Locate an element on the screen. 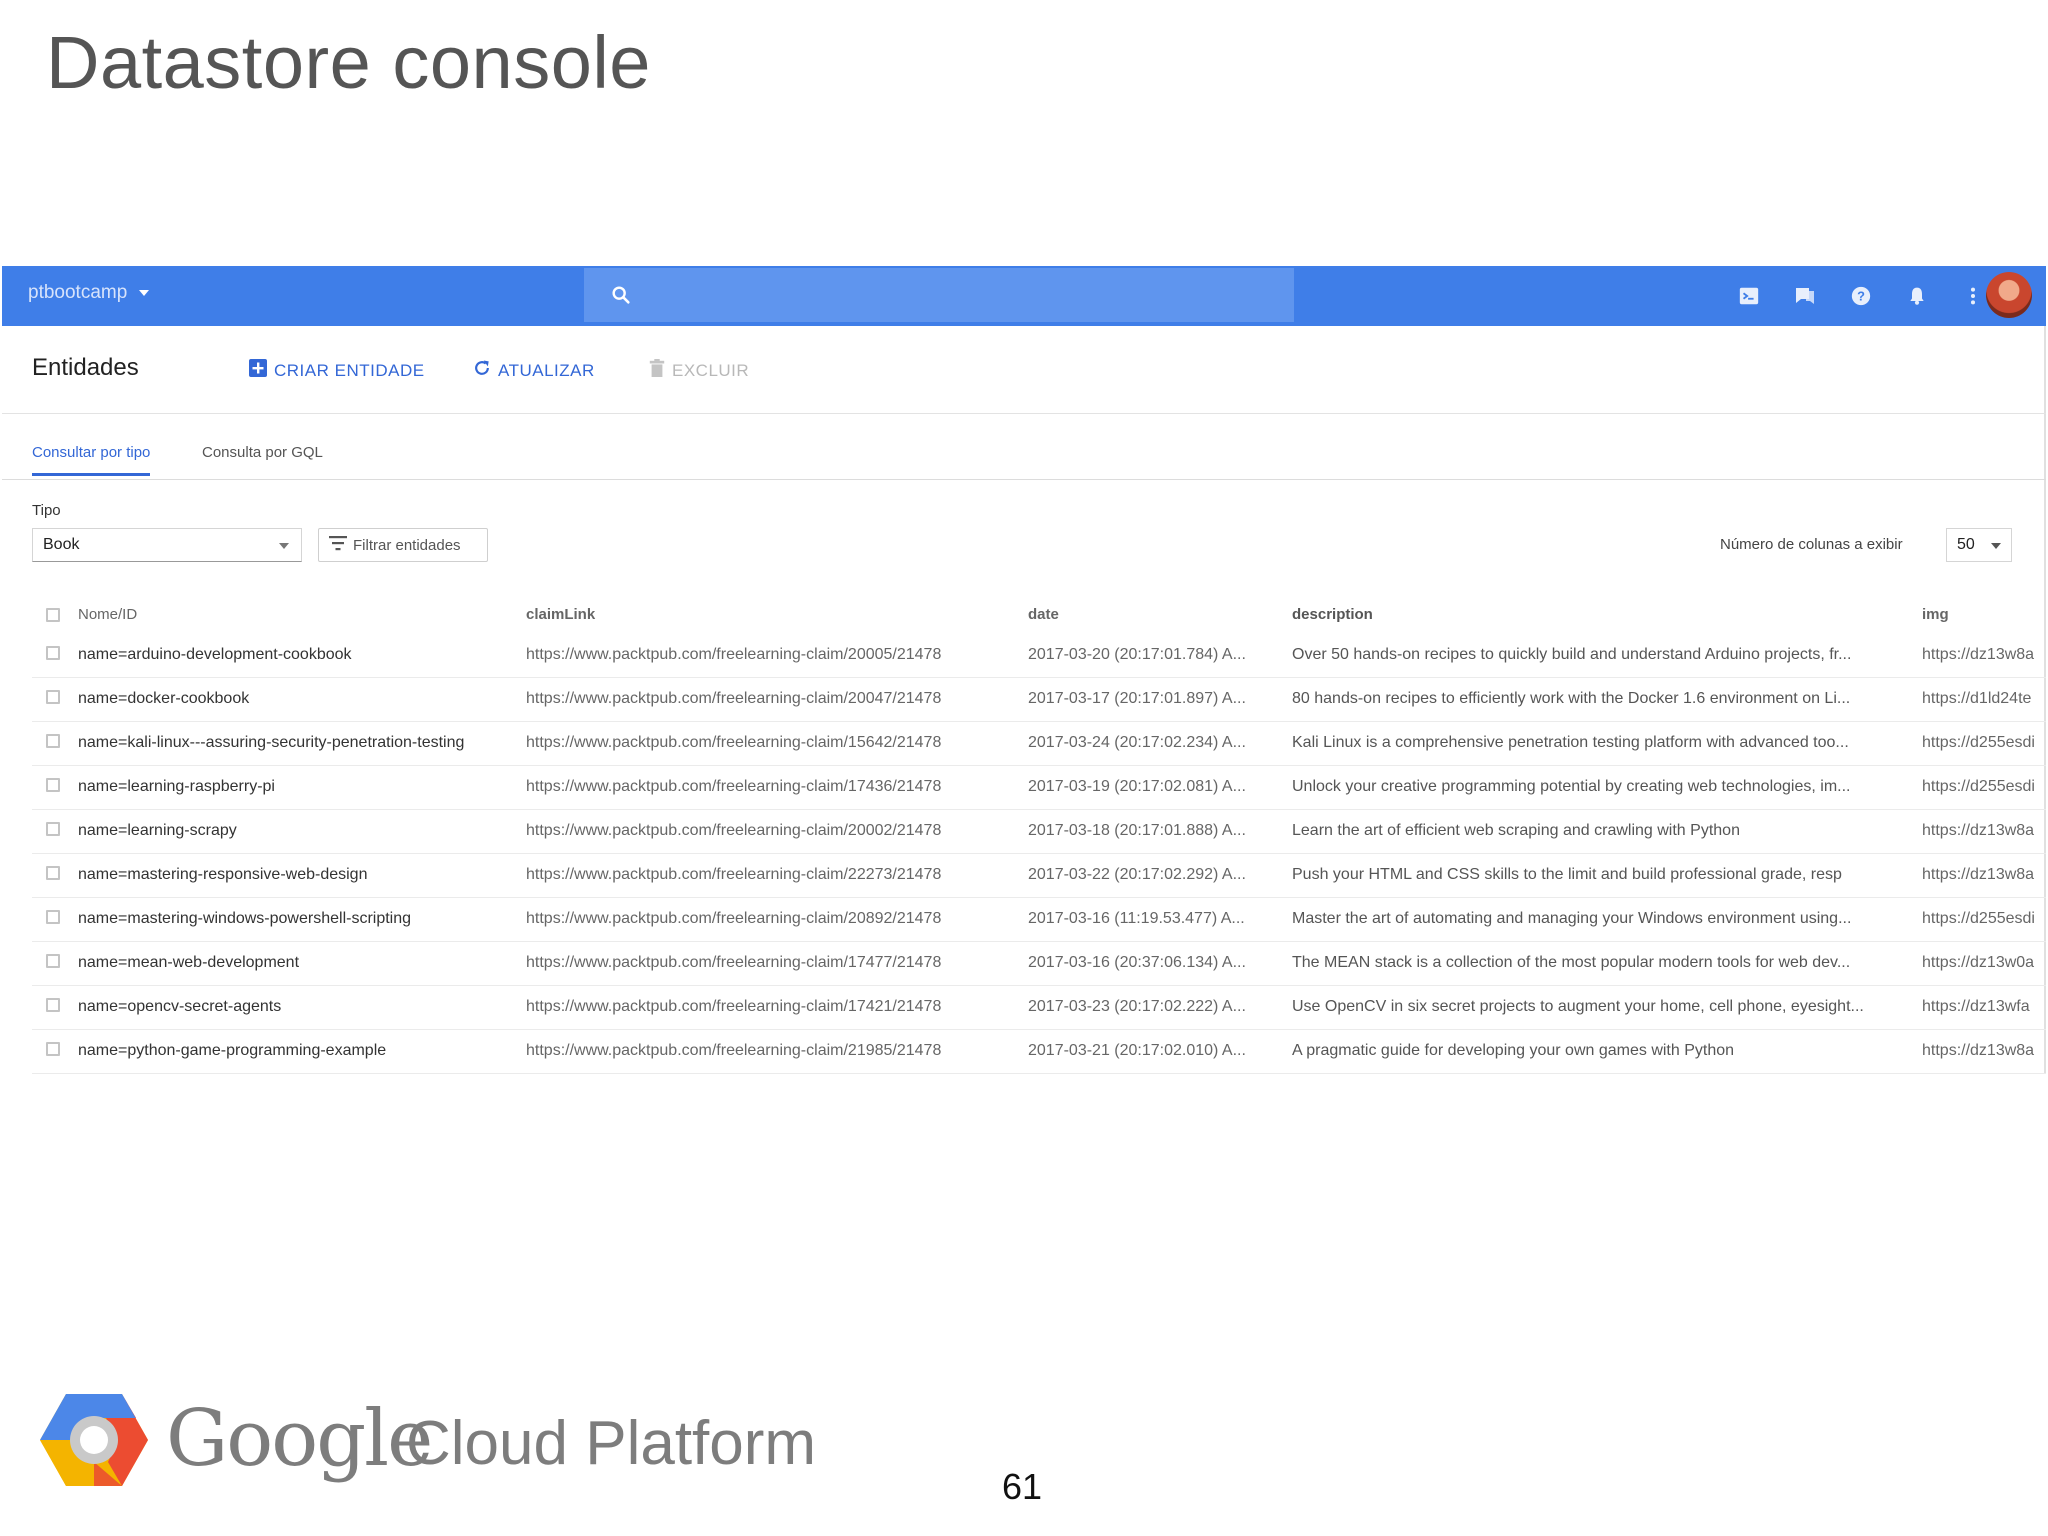 The width and height of the screenshot is (2048, 1536). project-selector: ptbootcamp is located at coordinates (89, 293).